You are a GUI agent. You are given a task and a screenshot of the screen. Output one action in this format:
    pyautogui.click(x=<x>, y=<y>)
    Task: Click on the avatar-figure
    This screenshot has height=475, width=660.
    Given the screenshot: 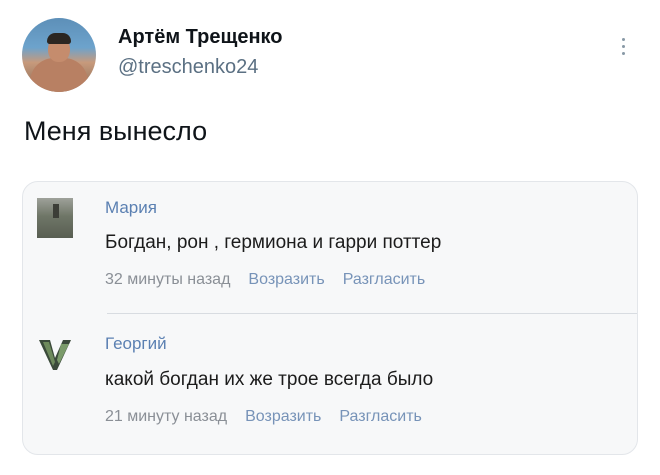 What is the action you would take?
    pyautogui.click(x=56, y=211)
    